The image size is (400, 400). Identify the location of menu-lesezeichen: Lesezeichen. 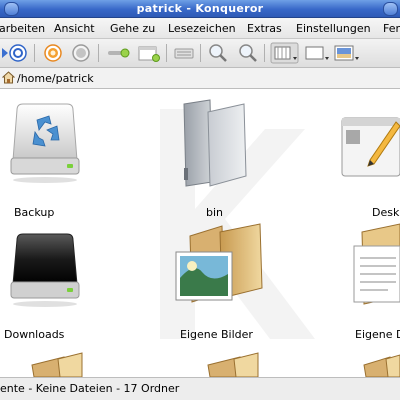
(202, 28).